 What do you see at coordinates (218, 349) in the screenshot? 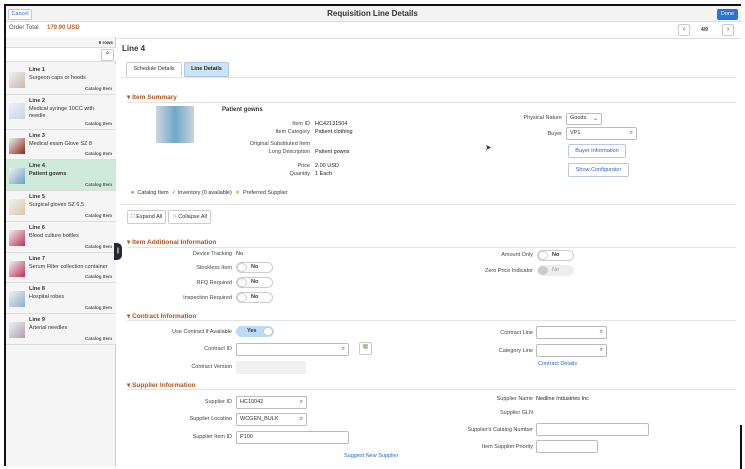
I see `contract-id-label: Contract ID` at bounding box center [218, 349].